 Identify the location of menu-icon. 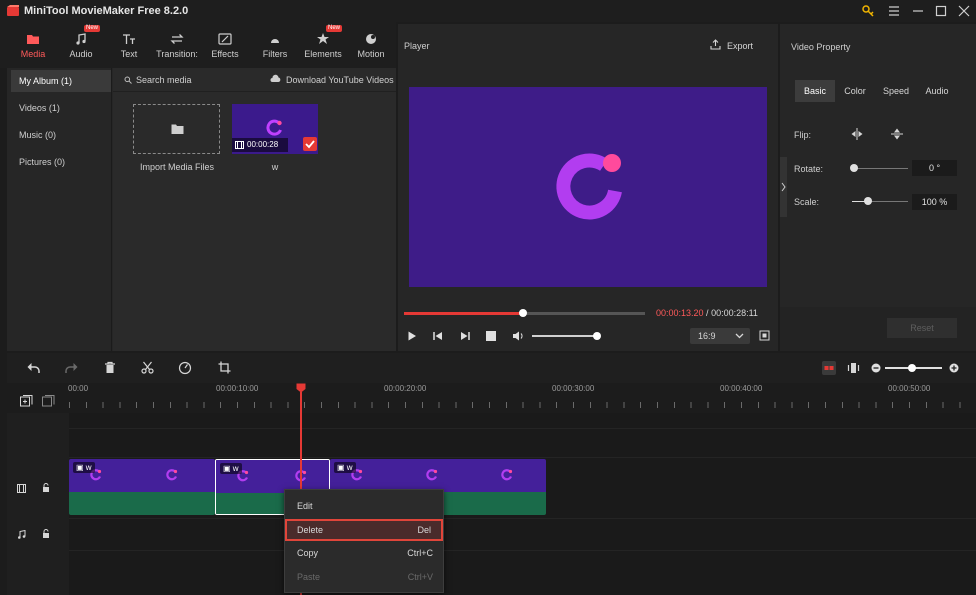
(894, 11).